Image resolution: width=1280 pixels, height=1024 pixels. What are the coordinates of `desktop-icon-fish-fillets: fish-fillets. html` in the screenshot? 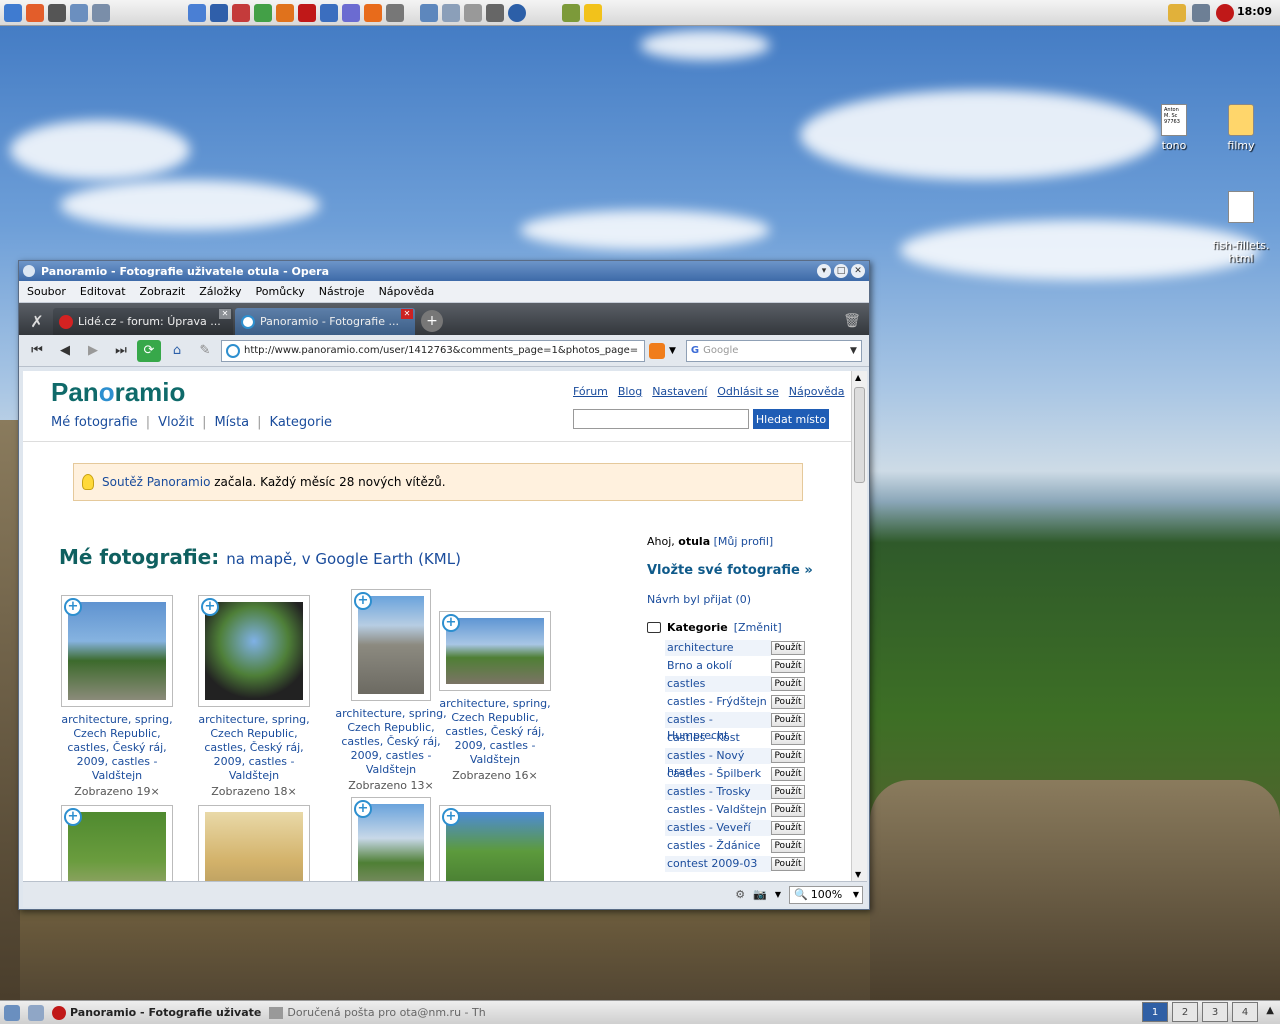 It's located at (1241, 221).